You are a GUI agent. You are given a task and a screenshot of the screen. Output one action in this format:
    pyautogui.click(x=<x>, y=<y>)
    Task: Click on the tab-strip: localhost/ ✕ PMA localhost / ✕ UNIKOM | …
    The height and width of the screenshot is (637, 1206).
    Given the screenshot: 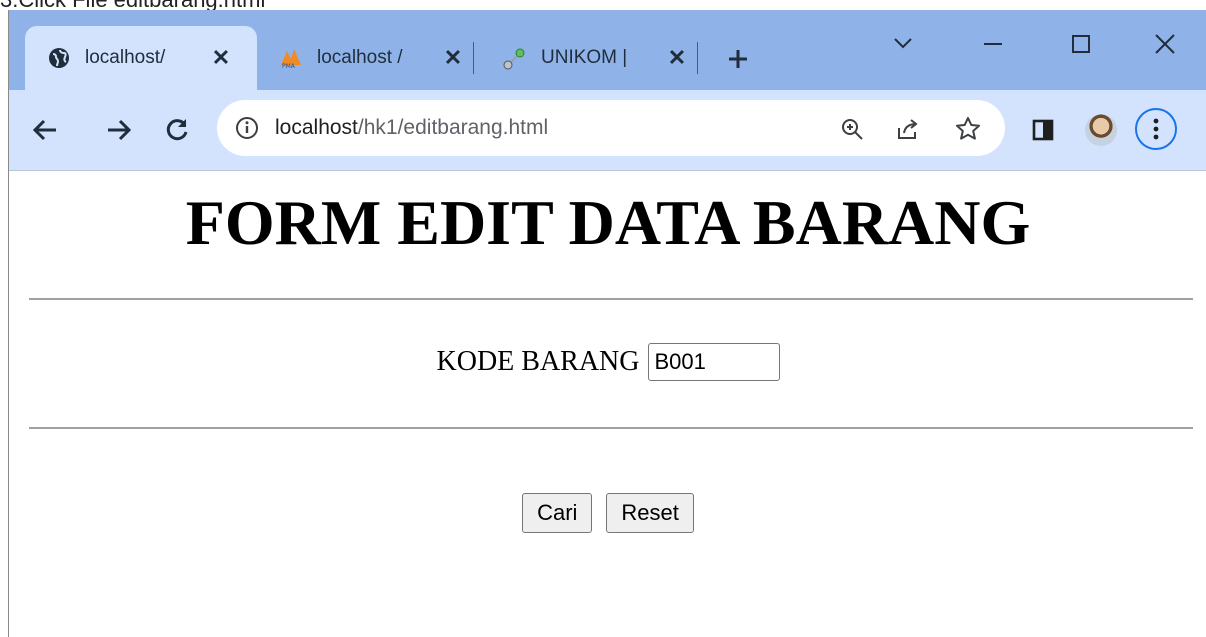 What is the action you would take?
    pyautogui.click(x=607, y=50)
    